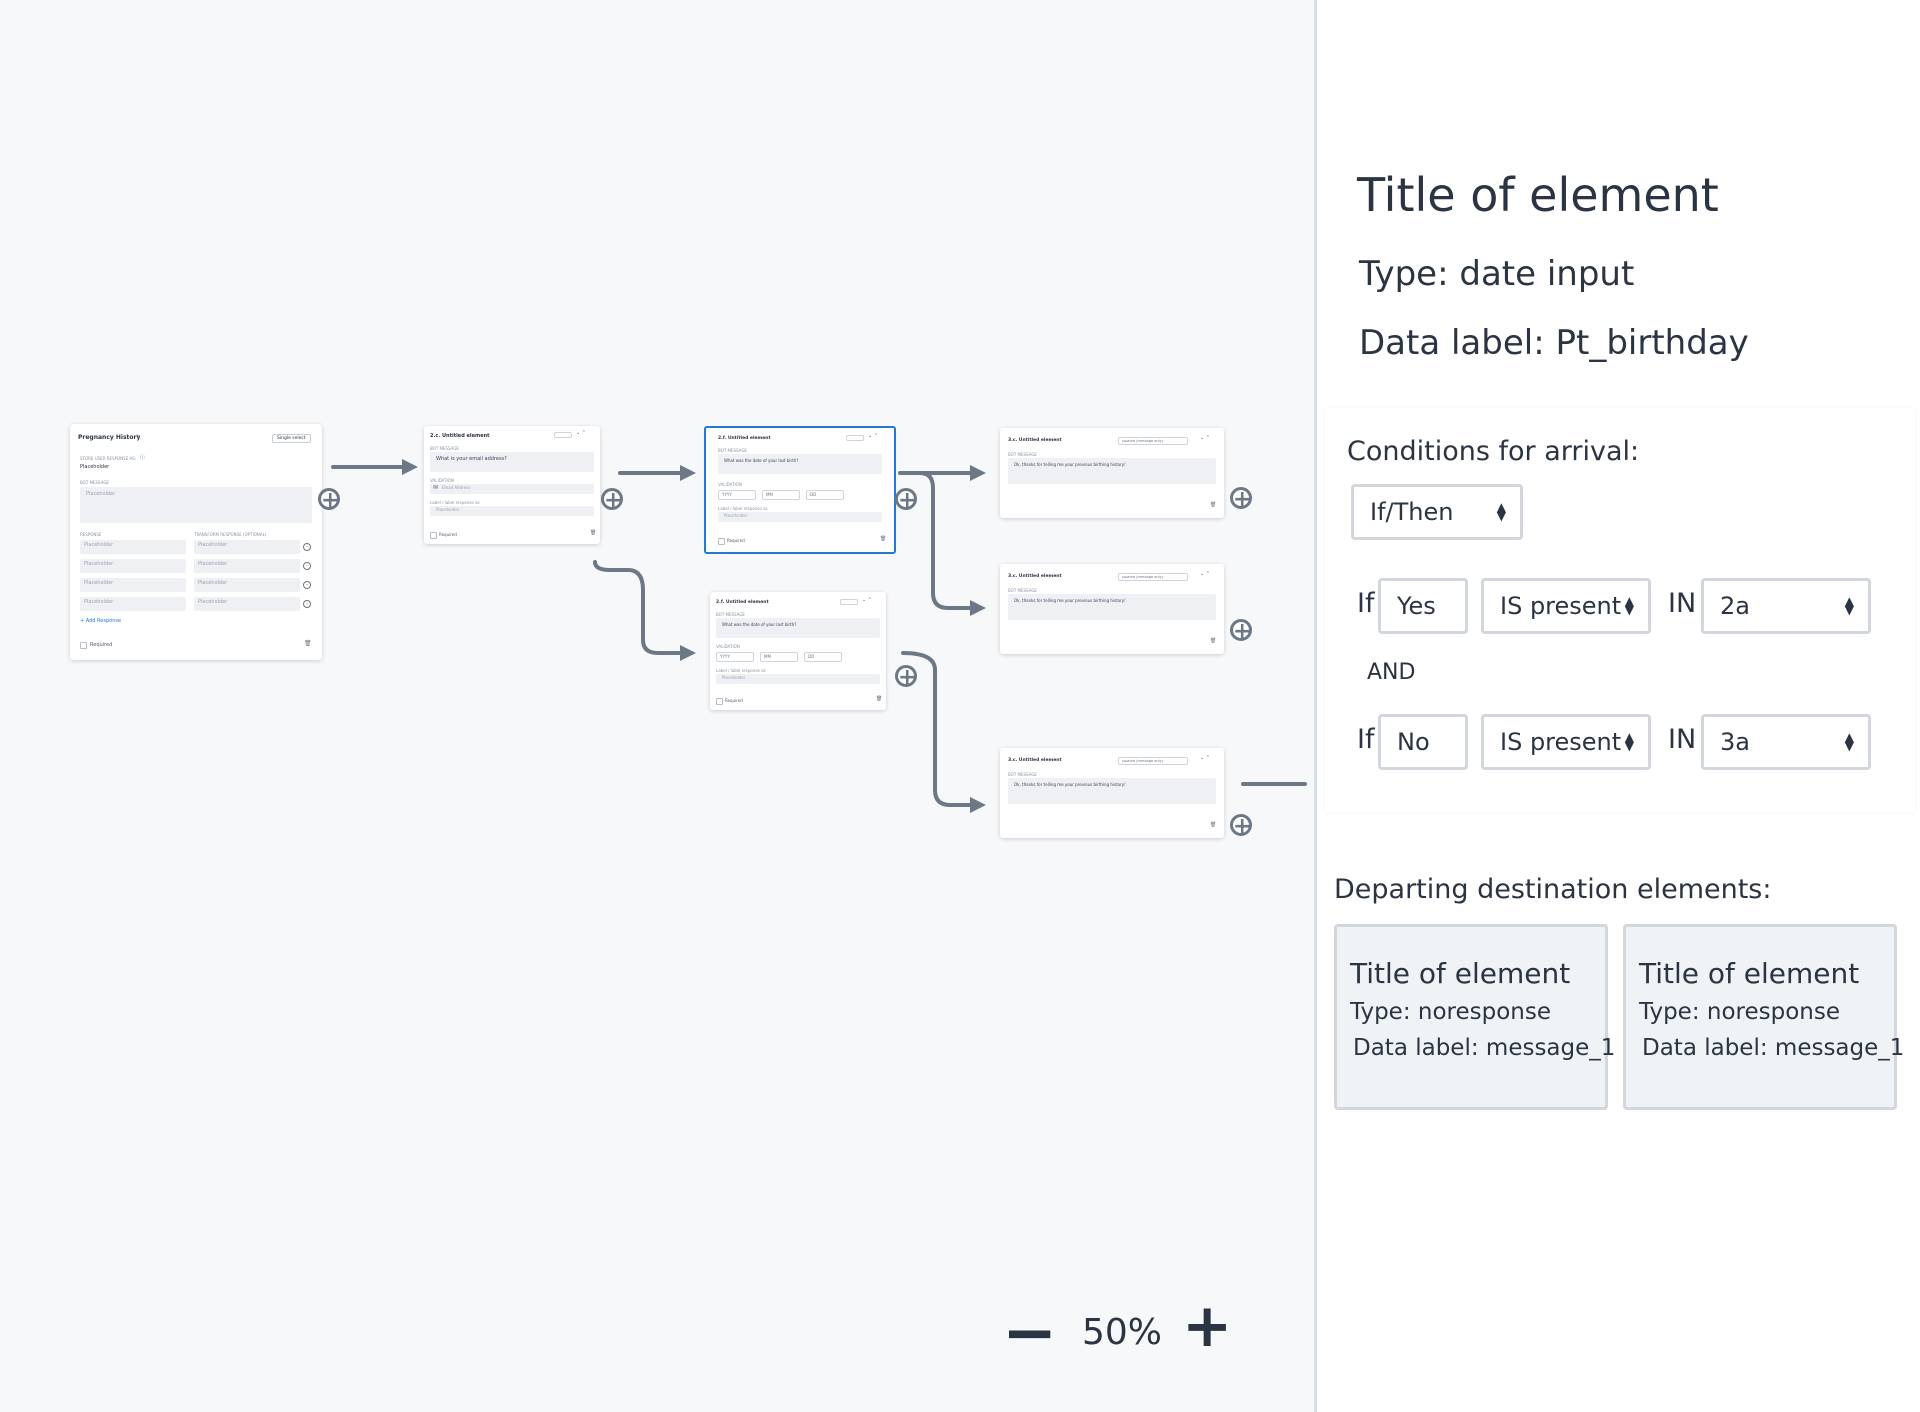 The height and width of the screenshot is (1412, 1920). Describe the element at coordinates (100, 621) in the screenshot. I see `add-response-link: + Add Response` at that location.